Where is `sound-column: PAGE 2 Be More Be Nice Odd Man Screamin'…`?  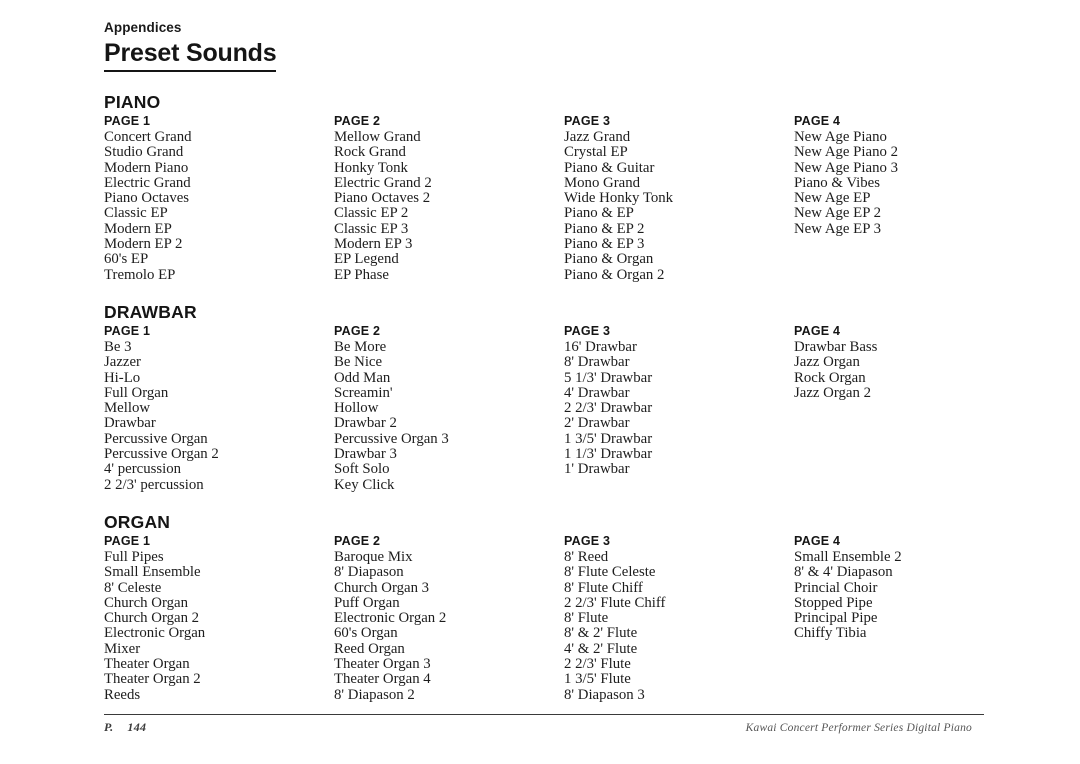 sound-column: PAGE 2 Be More Be Nice Odd Man Screamin'… is located at coordinates (449, 408).